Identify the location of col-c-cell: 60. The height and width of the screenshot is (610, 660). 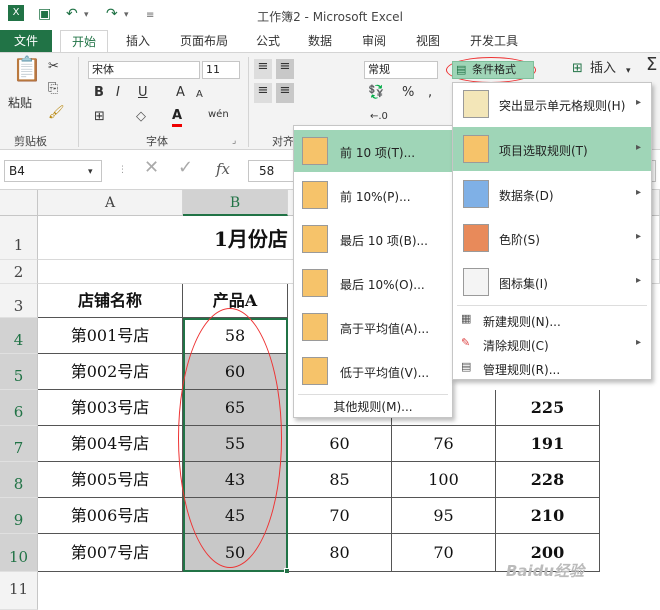
(340, 444).